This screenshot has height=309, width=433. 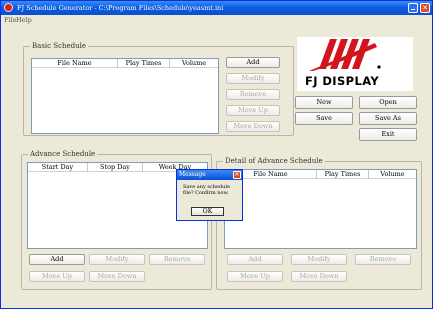 I want to click on open-button: Open, so click(x=388, y=102).